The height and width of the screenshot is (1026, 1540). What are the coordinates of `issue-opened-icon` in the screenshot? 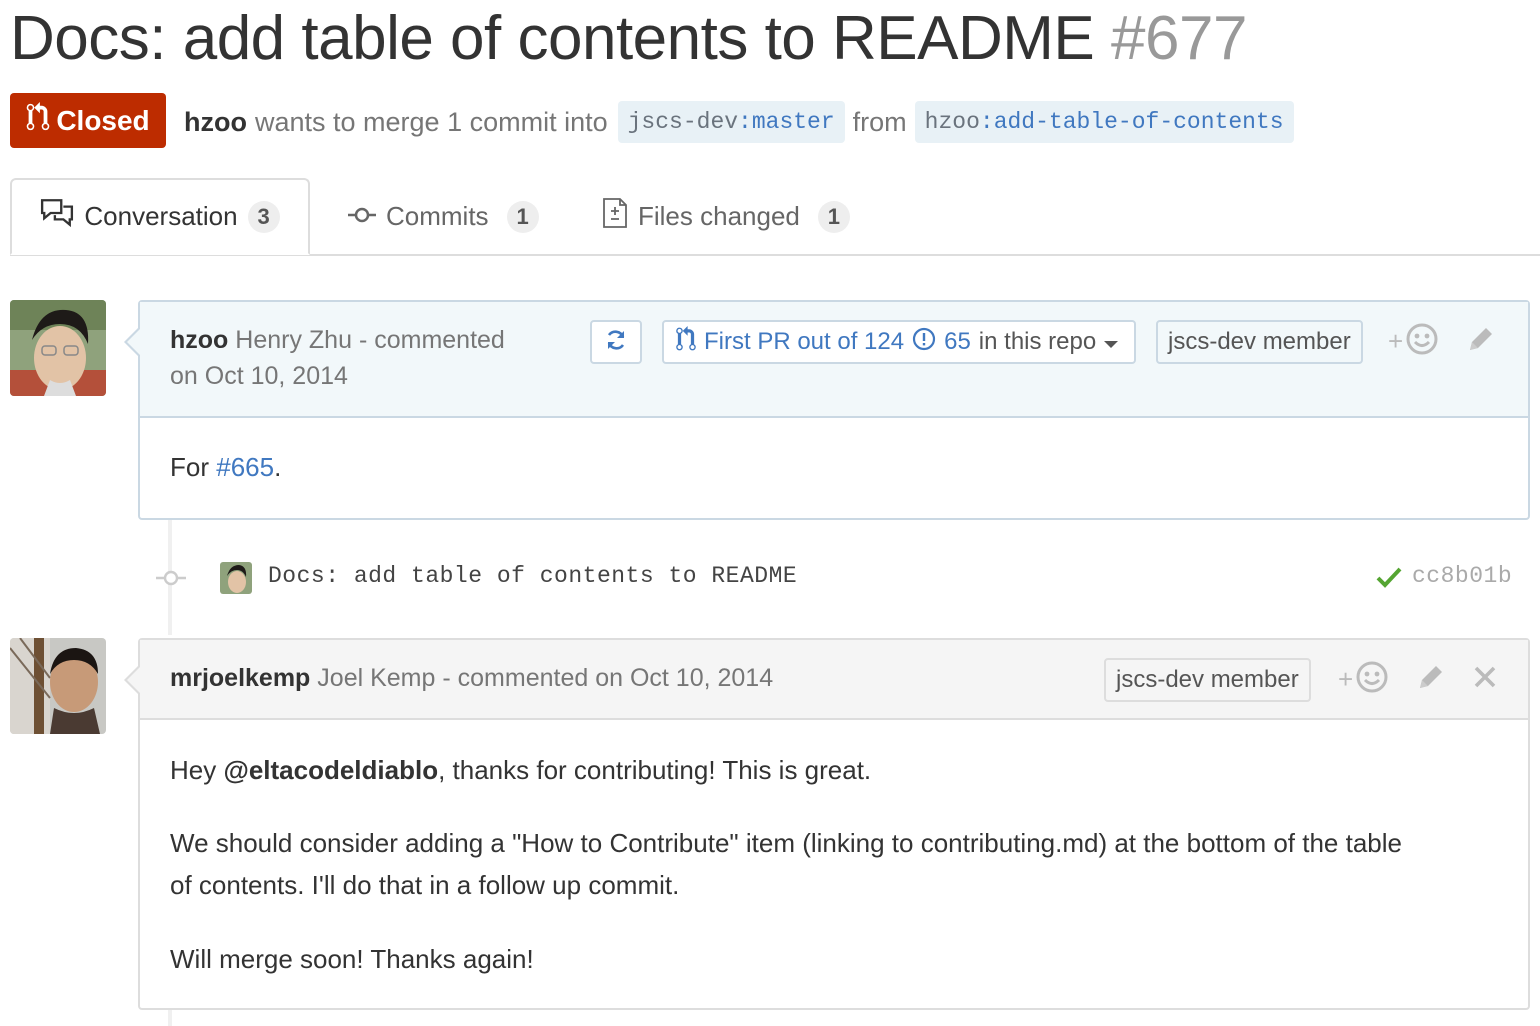 It's located at (924, 342).